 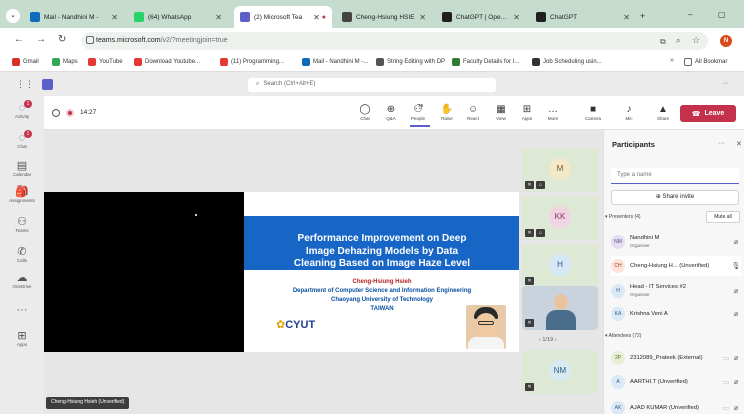 What do you see at coordinates (22, 224) in the screenshot?
I see `rail-item: ⚇ Teams` at bounding box center [22, 224].